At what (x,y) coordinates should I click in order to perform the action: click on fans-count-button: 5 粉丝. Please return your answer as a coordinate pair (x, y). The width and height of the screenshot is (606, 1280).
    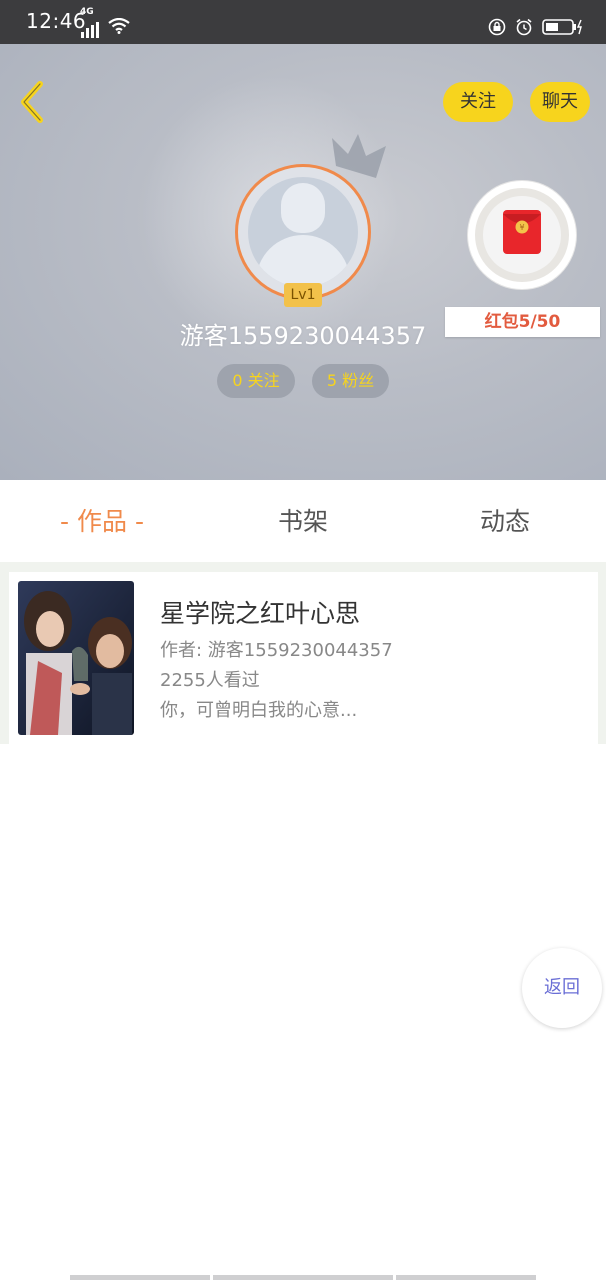
    Looking at the image, I should click on (350, 381).